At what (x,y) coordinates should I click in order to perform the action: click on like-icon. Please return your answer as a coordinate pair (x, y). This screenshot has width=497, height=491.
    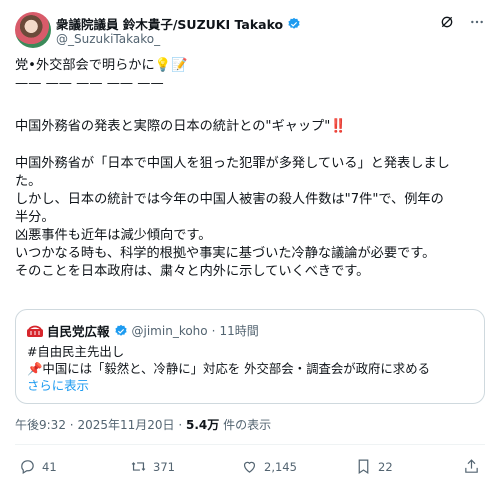
    Looking at the image, I should click on (249, 467).